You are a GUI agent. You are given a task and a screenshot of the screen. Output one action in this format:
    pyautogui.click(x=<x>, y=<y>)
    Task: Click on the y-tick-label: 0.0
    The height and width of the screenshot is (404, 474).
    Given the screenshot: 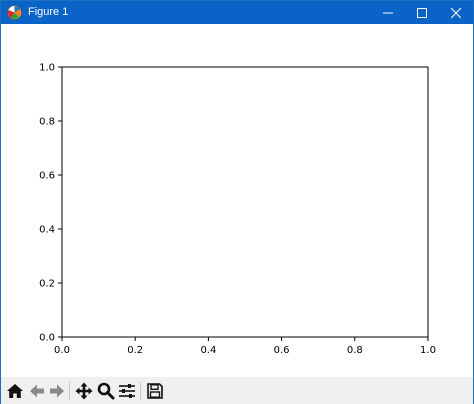 What is the action you would take?
    pyautogui.click(x=47, y=338)
    